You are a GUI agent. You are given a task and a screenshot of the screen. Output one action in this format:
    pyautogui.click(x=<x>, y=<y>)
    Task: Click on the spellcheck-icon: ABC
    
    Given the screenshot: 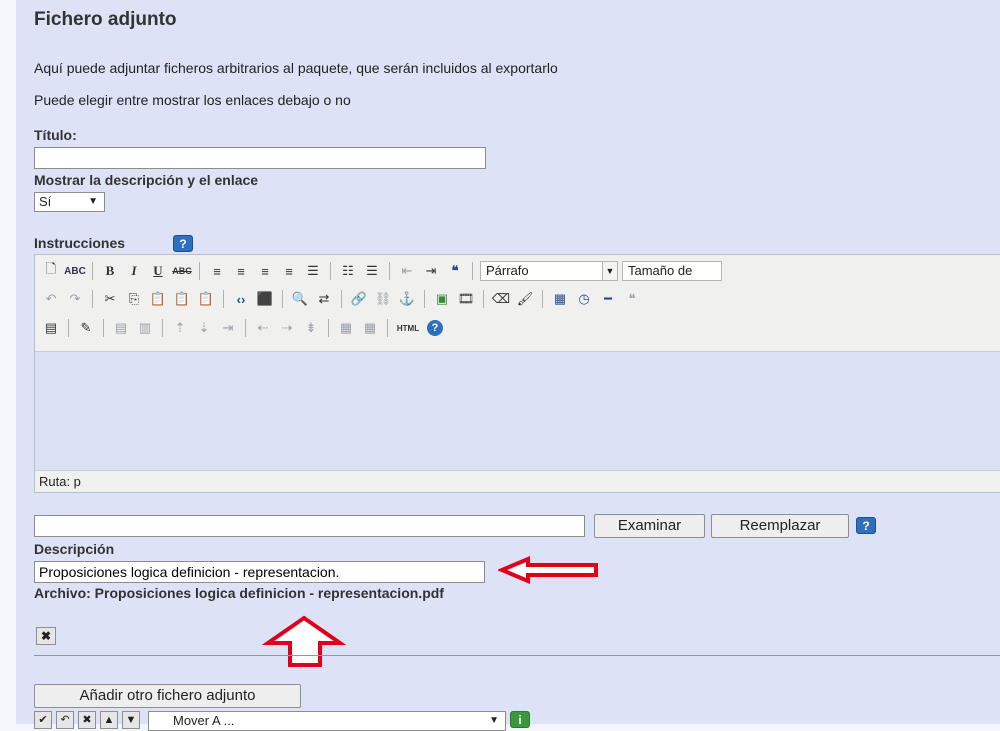 What is the action you would take?
    pyautogui.click(x=75, y=271)
    